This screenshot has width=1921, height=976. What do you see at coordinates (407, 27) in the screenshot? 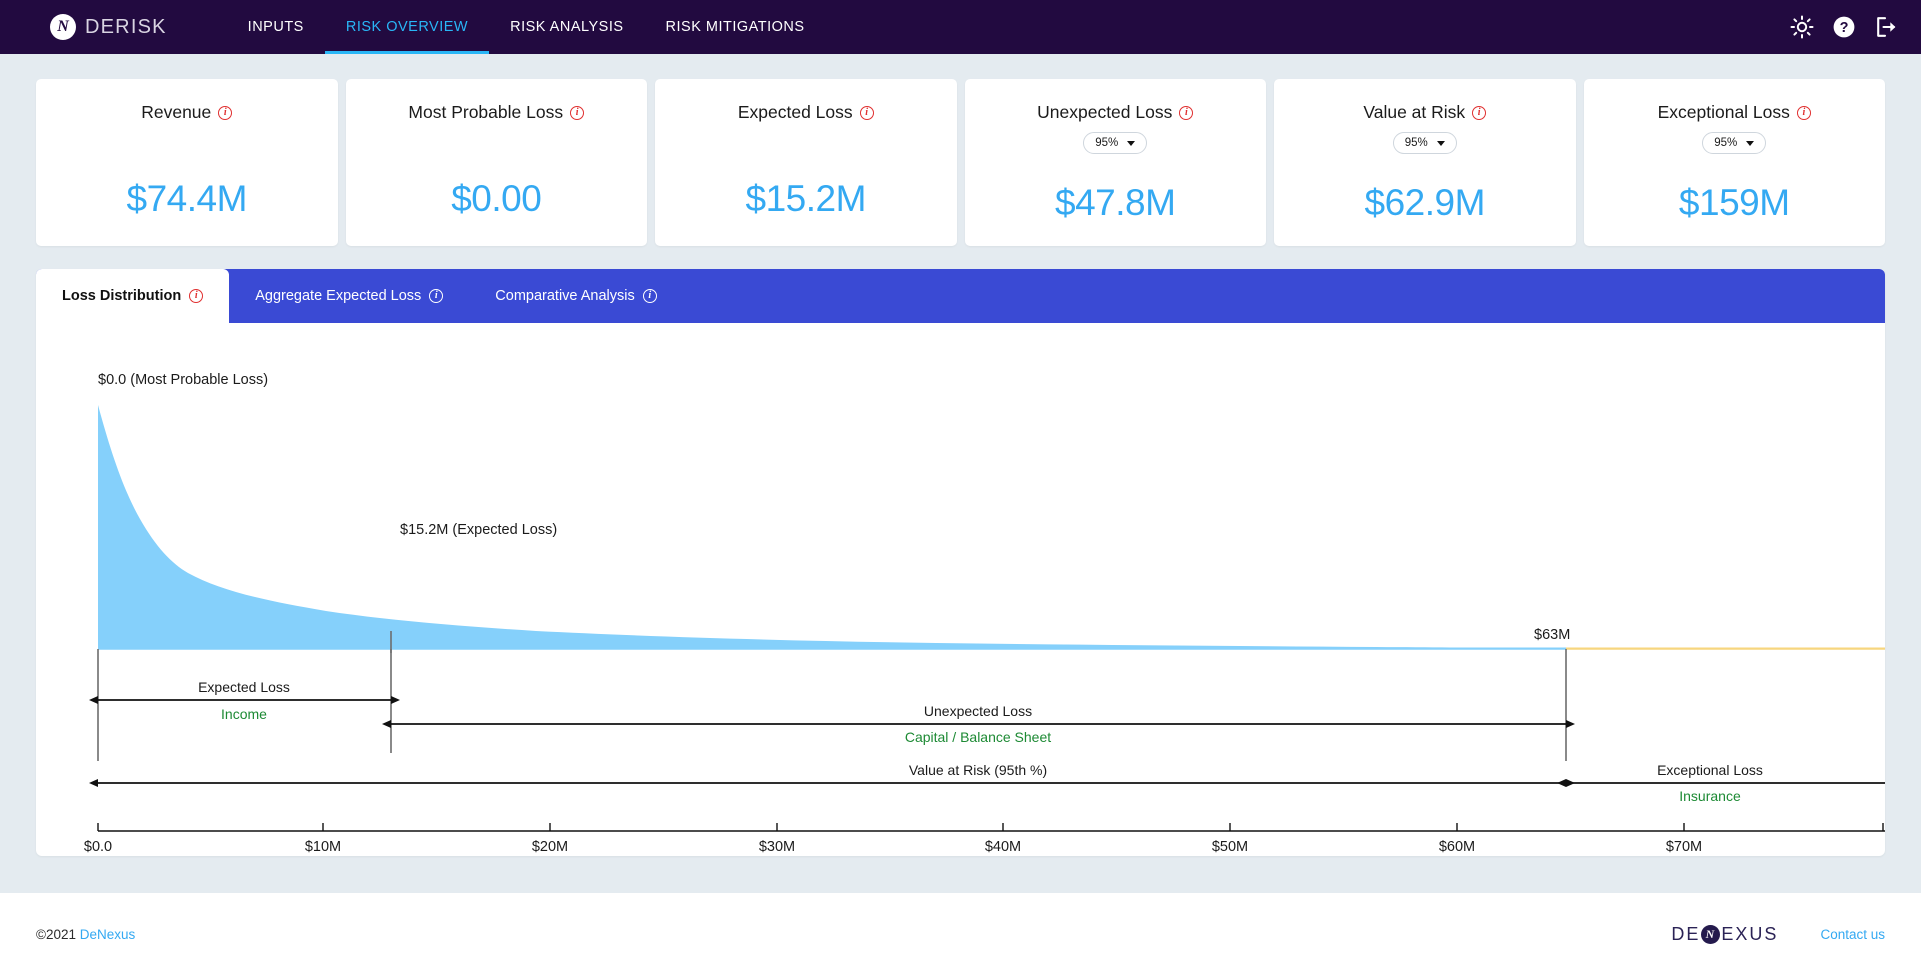
I see `nav-item-risk-overview: RISK OVERVIEW` at bounding box center [407, 27].